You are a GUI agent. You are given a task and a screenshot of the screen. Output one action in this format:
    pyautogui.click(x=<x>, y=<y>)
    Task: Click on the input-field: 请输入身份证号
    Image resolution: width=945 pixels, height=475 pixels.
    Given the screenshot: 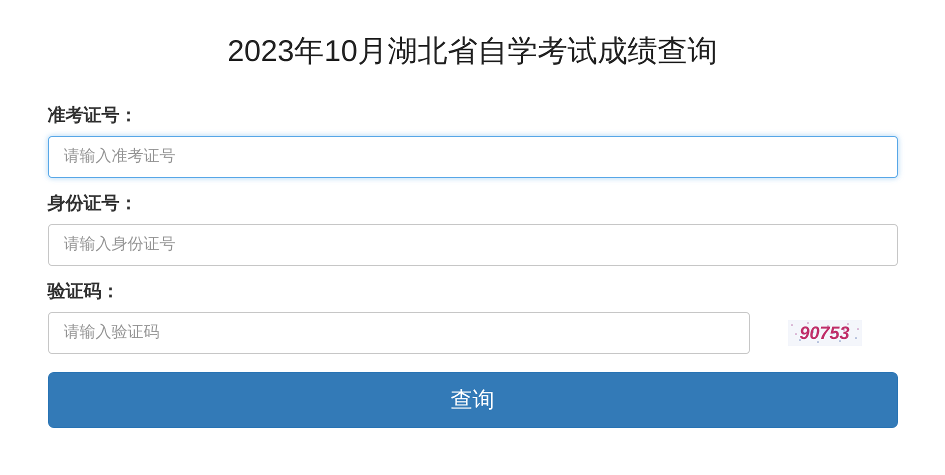 What is the action you would take?
    pyautogui.click(x=473, y=245)
    